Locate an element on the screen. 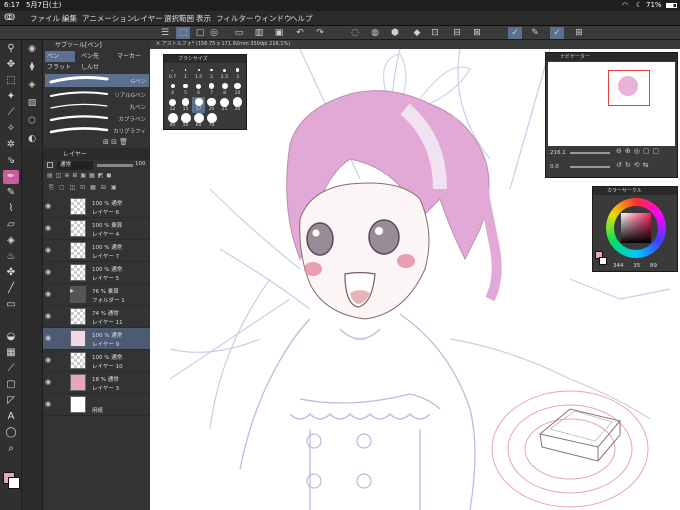  layer-row: ◉ 74 % 通常 レイヤー 11 is located at coordinates (97, 317).